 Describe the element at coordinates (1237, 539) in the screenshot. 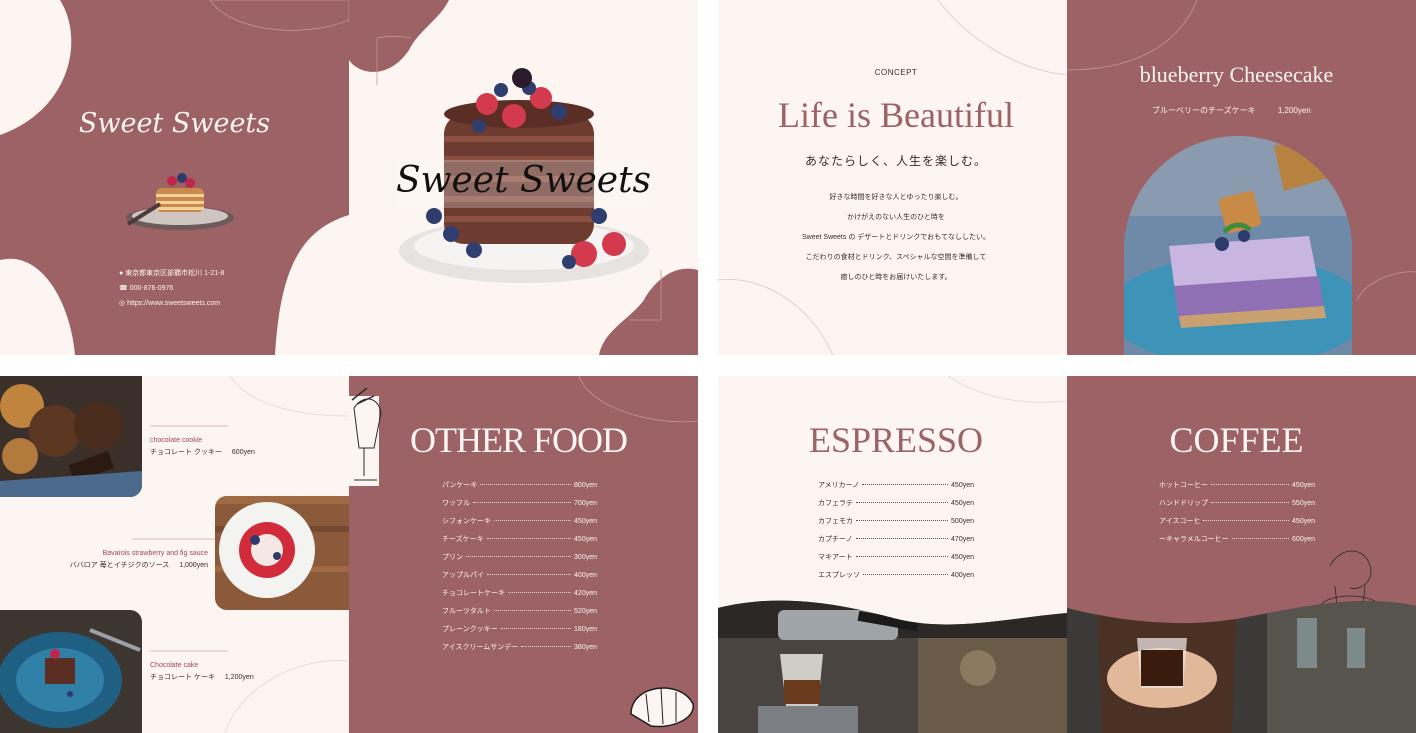

I see `menu-row: ーキャラメルコーヒー 600yen` at that location.